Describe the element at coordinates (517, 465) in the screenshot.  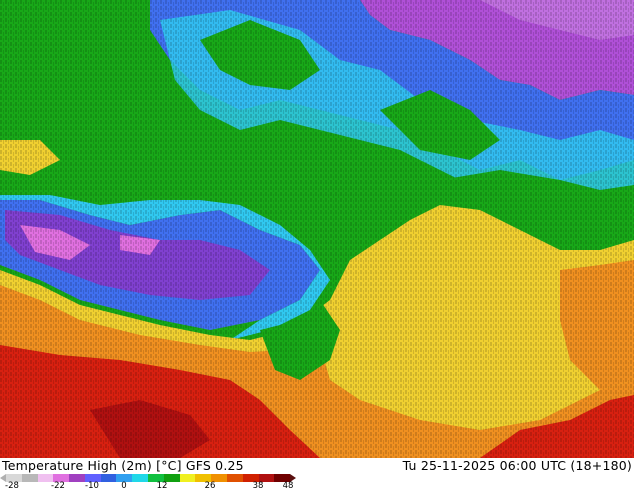
I see `valid-time: Tu 25-11-2025 06:00 UTC (18+180)` at that location.